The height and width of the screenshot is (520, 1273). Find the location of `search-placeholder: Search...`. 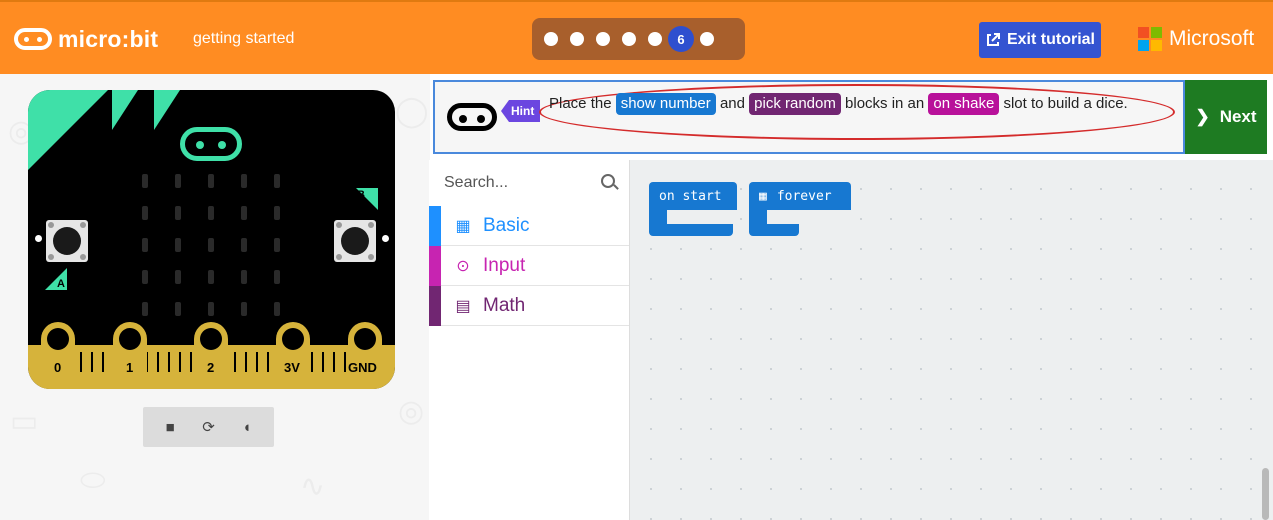

search-placeholder: Search... is located at coordinates (476, 182).